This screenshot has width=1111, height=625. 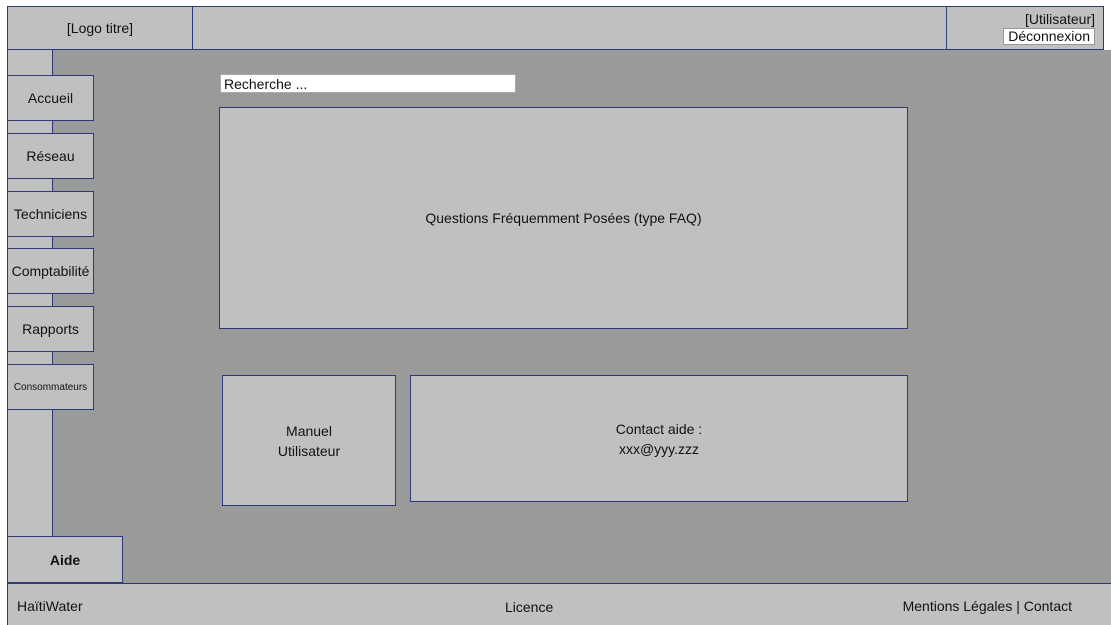 I want to click on sidebar-item-label: Accueil, so click(x=50, y=98).